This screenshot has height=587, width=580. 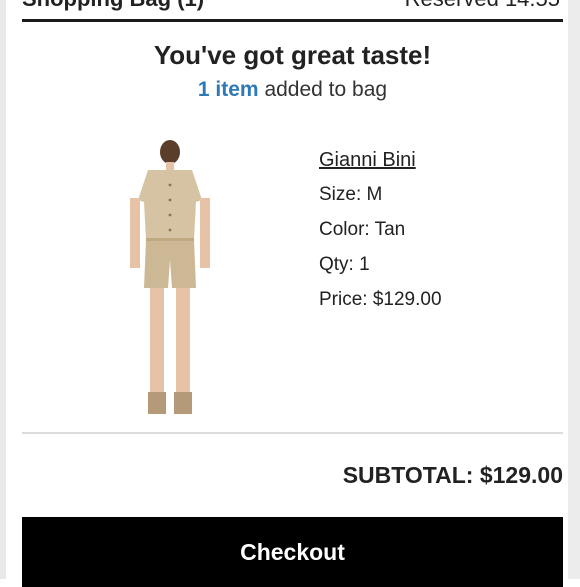 I want to click on bag-title: Shopping Bag (1), so click(x=113, y=6).